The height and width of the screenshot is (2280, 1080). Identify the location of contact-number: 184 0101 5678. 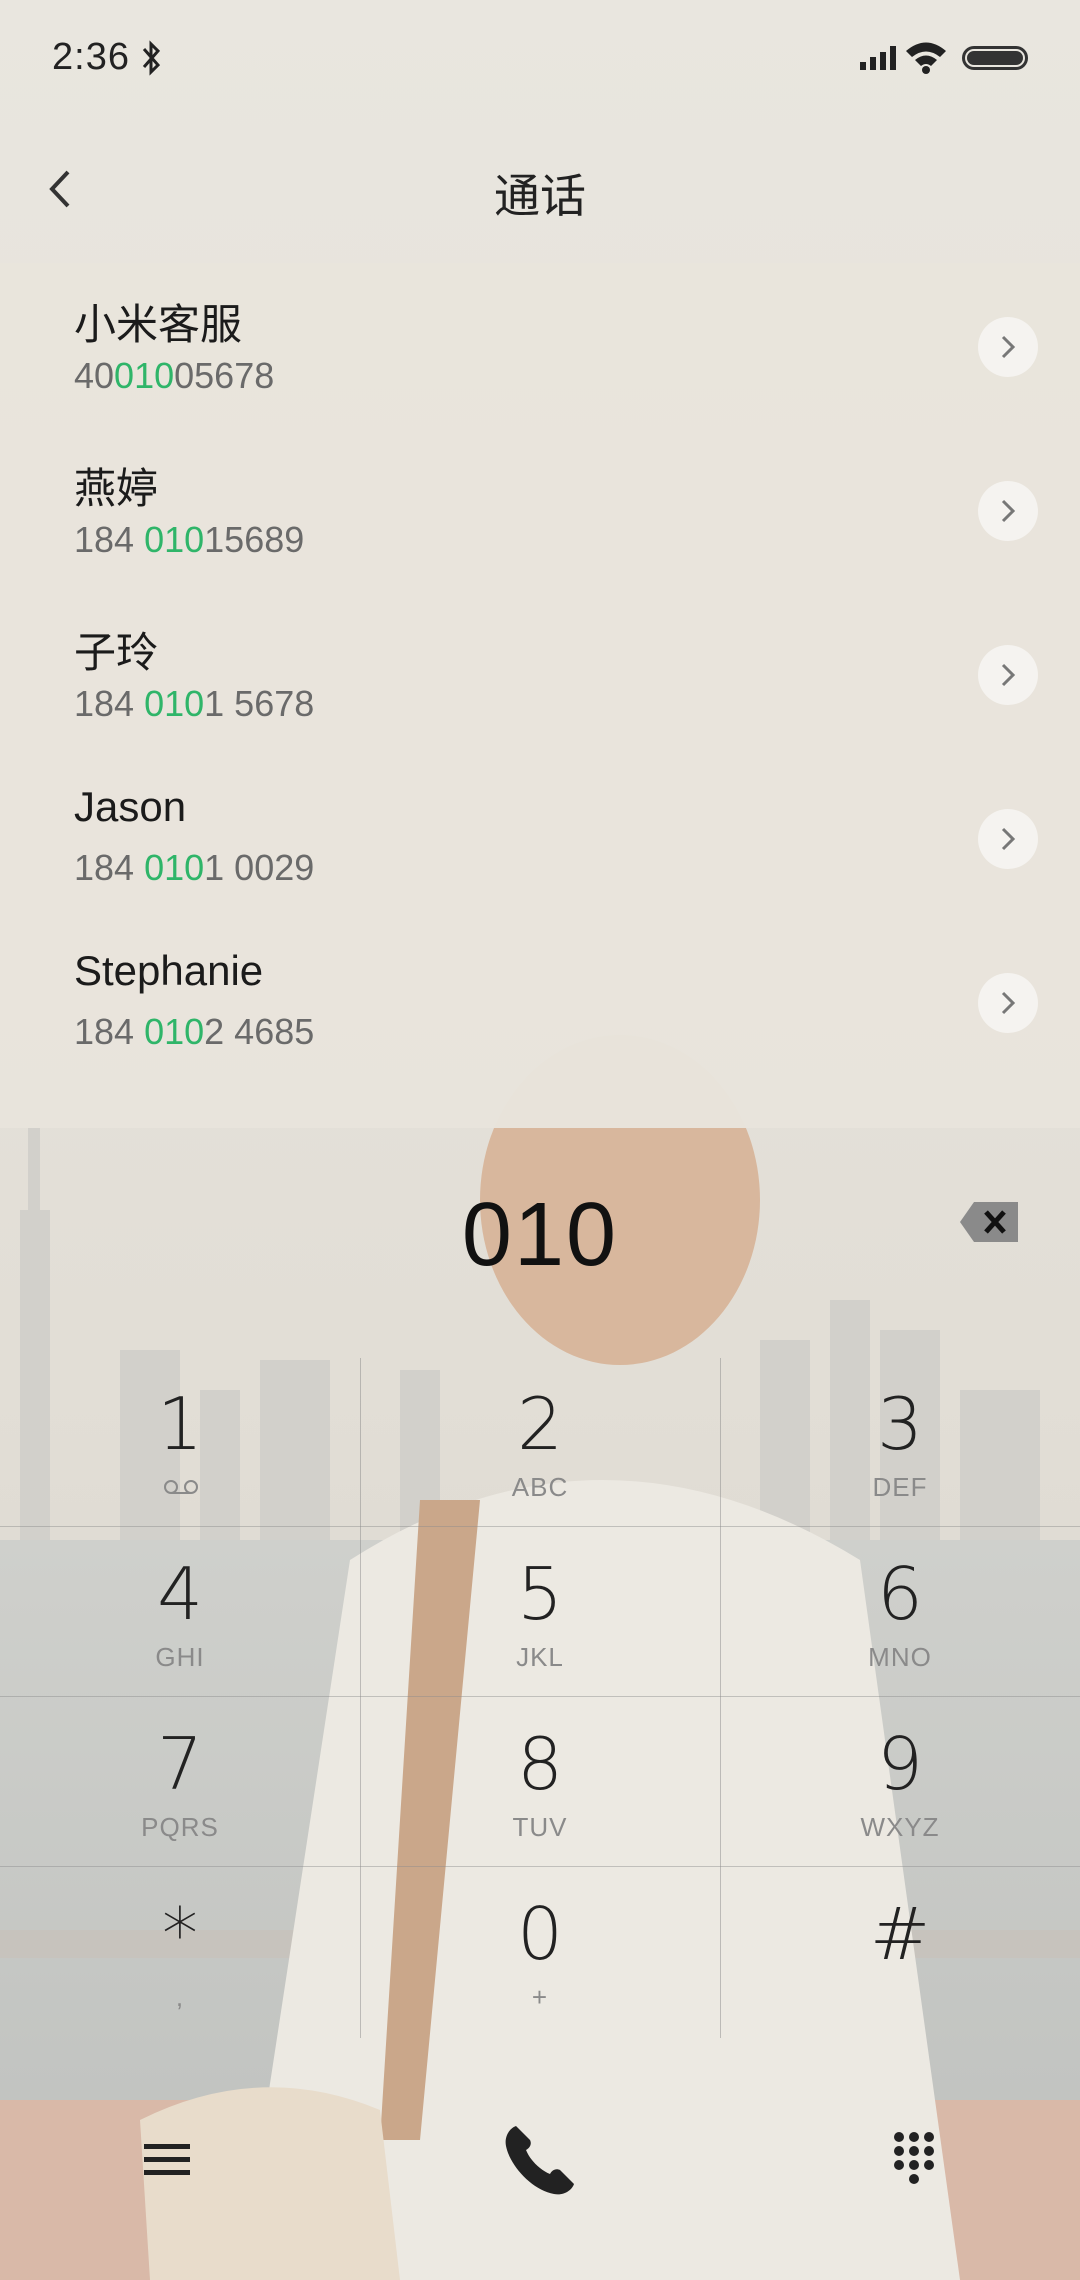
(194, 703).